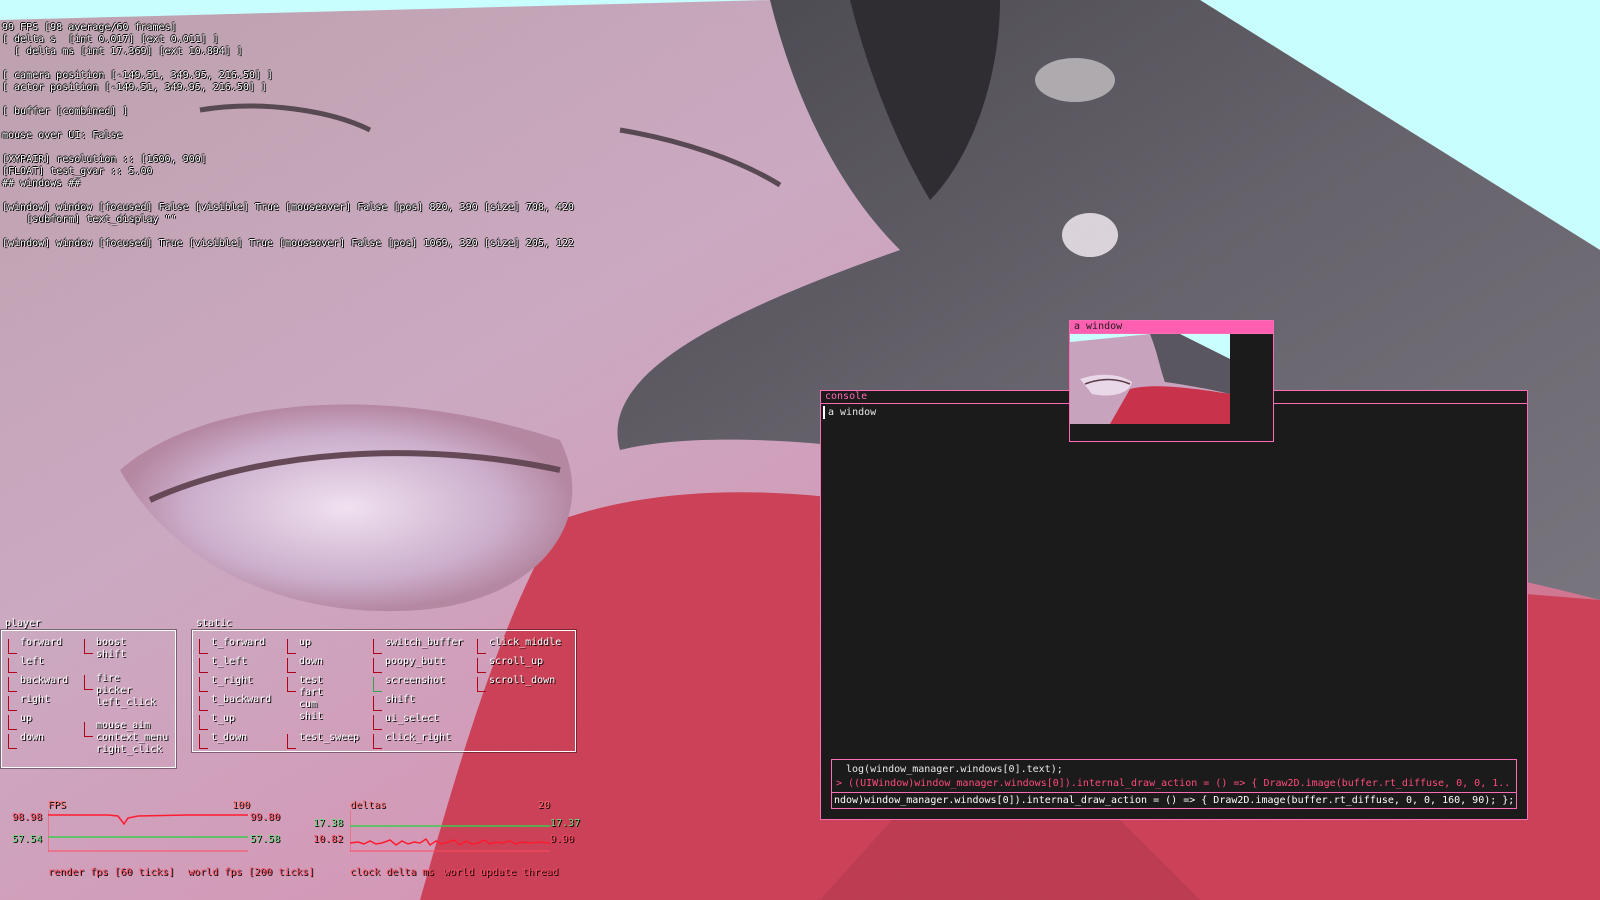 Image resolution: width=1600 pixels, height=900 pixels. Describe the element at coordinates (328, 823) in the screenshot. I see `delta-left-top: 17.38` at that location.